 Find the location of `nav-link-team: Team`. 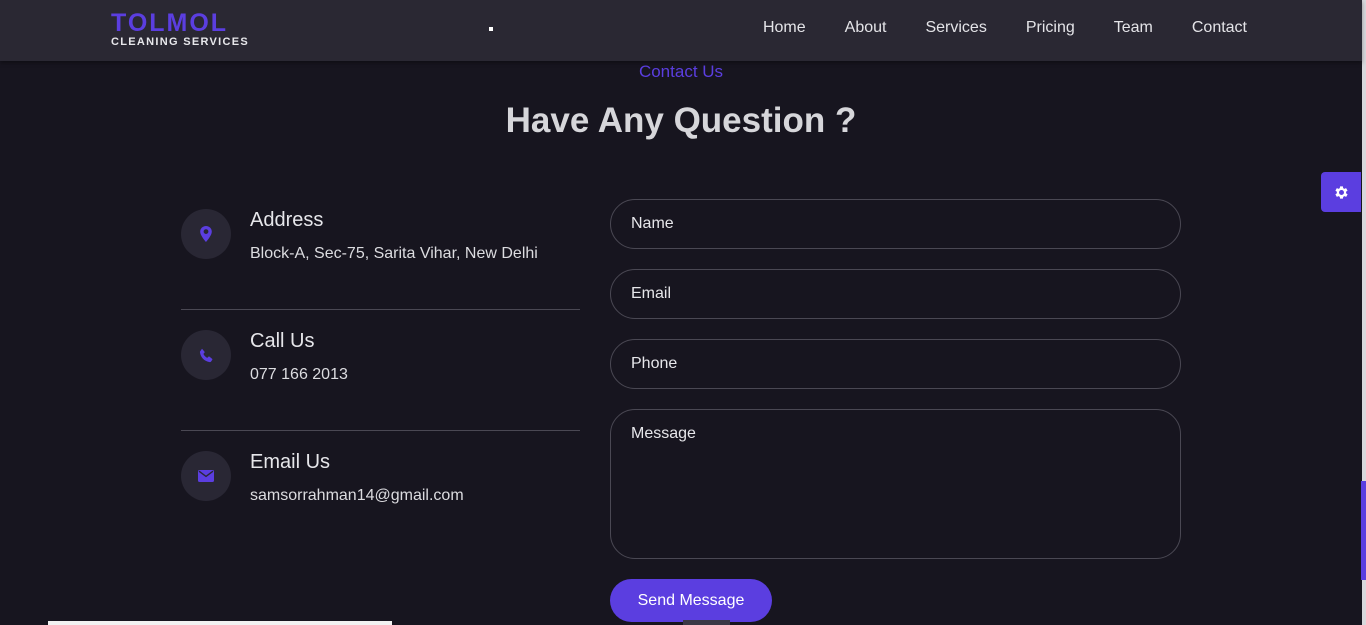

nav-link-team: Team is located at coordinates (1133, 28).